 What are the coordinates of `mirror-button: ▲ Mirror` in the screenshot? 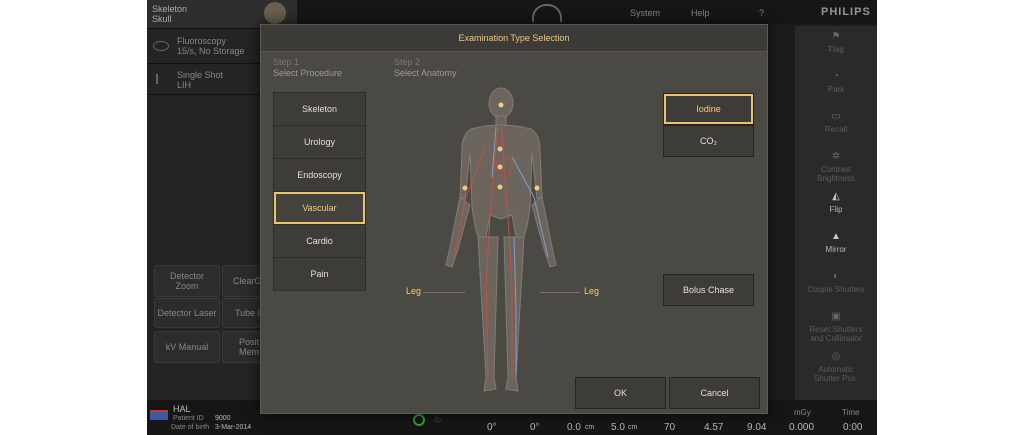 It's located at (836, 243).